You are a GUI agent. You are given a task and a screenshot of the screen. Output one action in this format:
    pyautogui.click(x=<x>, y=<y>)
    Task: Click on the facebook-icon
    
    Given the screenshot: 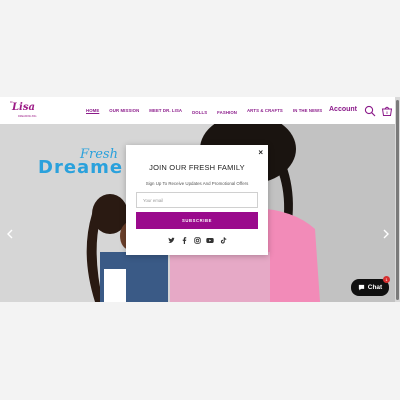 What is the action you would take?
    pyautogui.click(x=184, y=240)
    